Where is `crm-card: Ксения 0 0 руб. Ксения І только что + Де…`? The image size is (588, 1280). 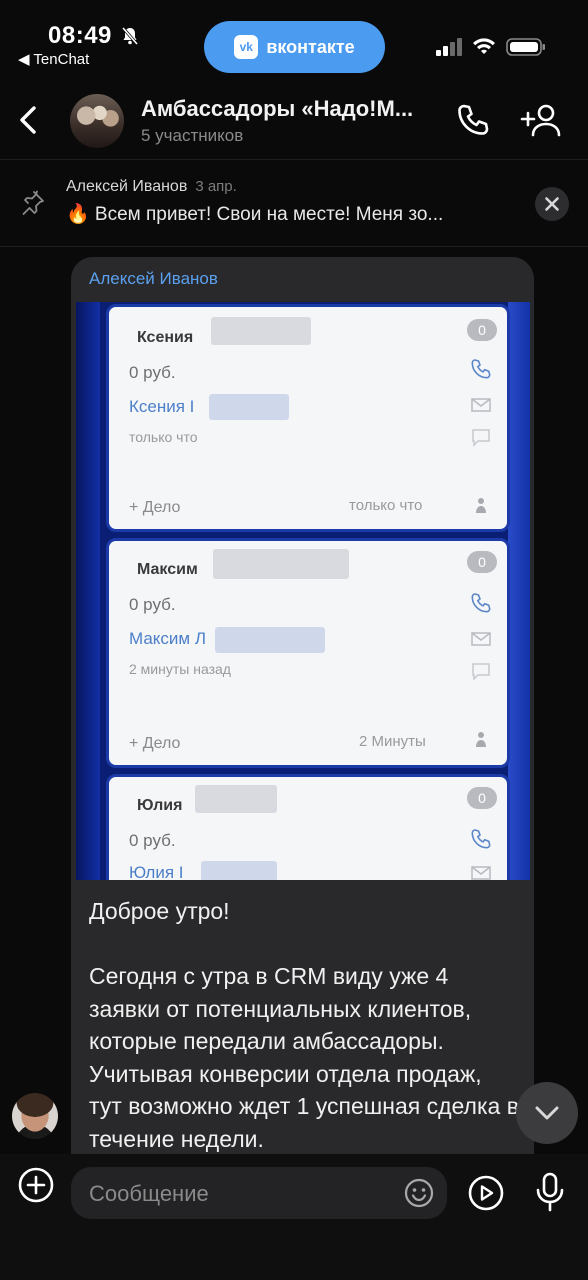 crm-card: Ксения 0 0 руб. Ксения І только что + Де… is located at coordinates (308, 418).